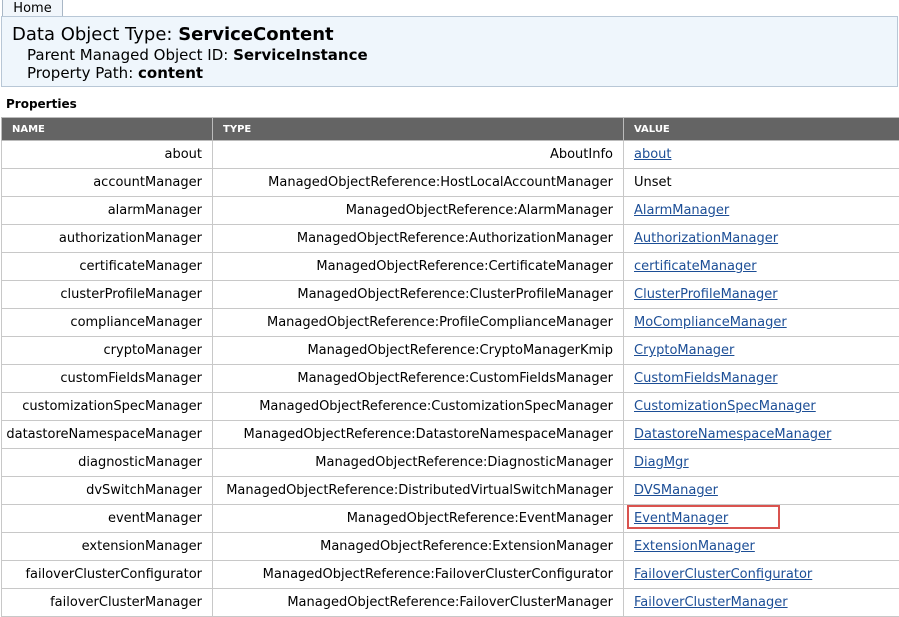 The height and width of the screenshot is (617, 899). I want to click on property-value-cell: Unset, so click(761, 183).